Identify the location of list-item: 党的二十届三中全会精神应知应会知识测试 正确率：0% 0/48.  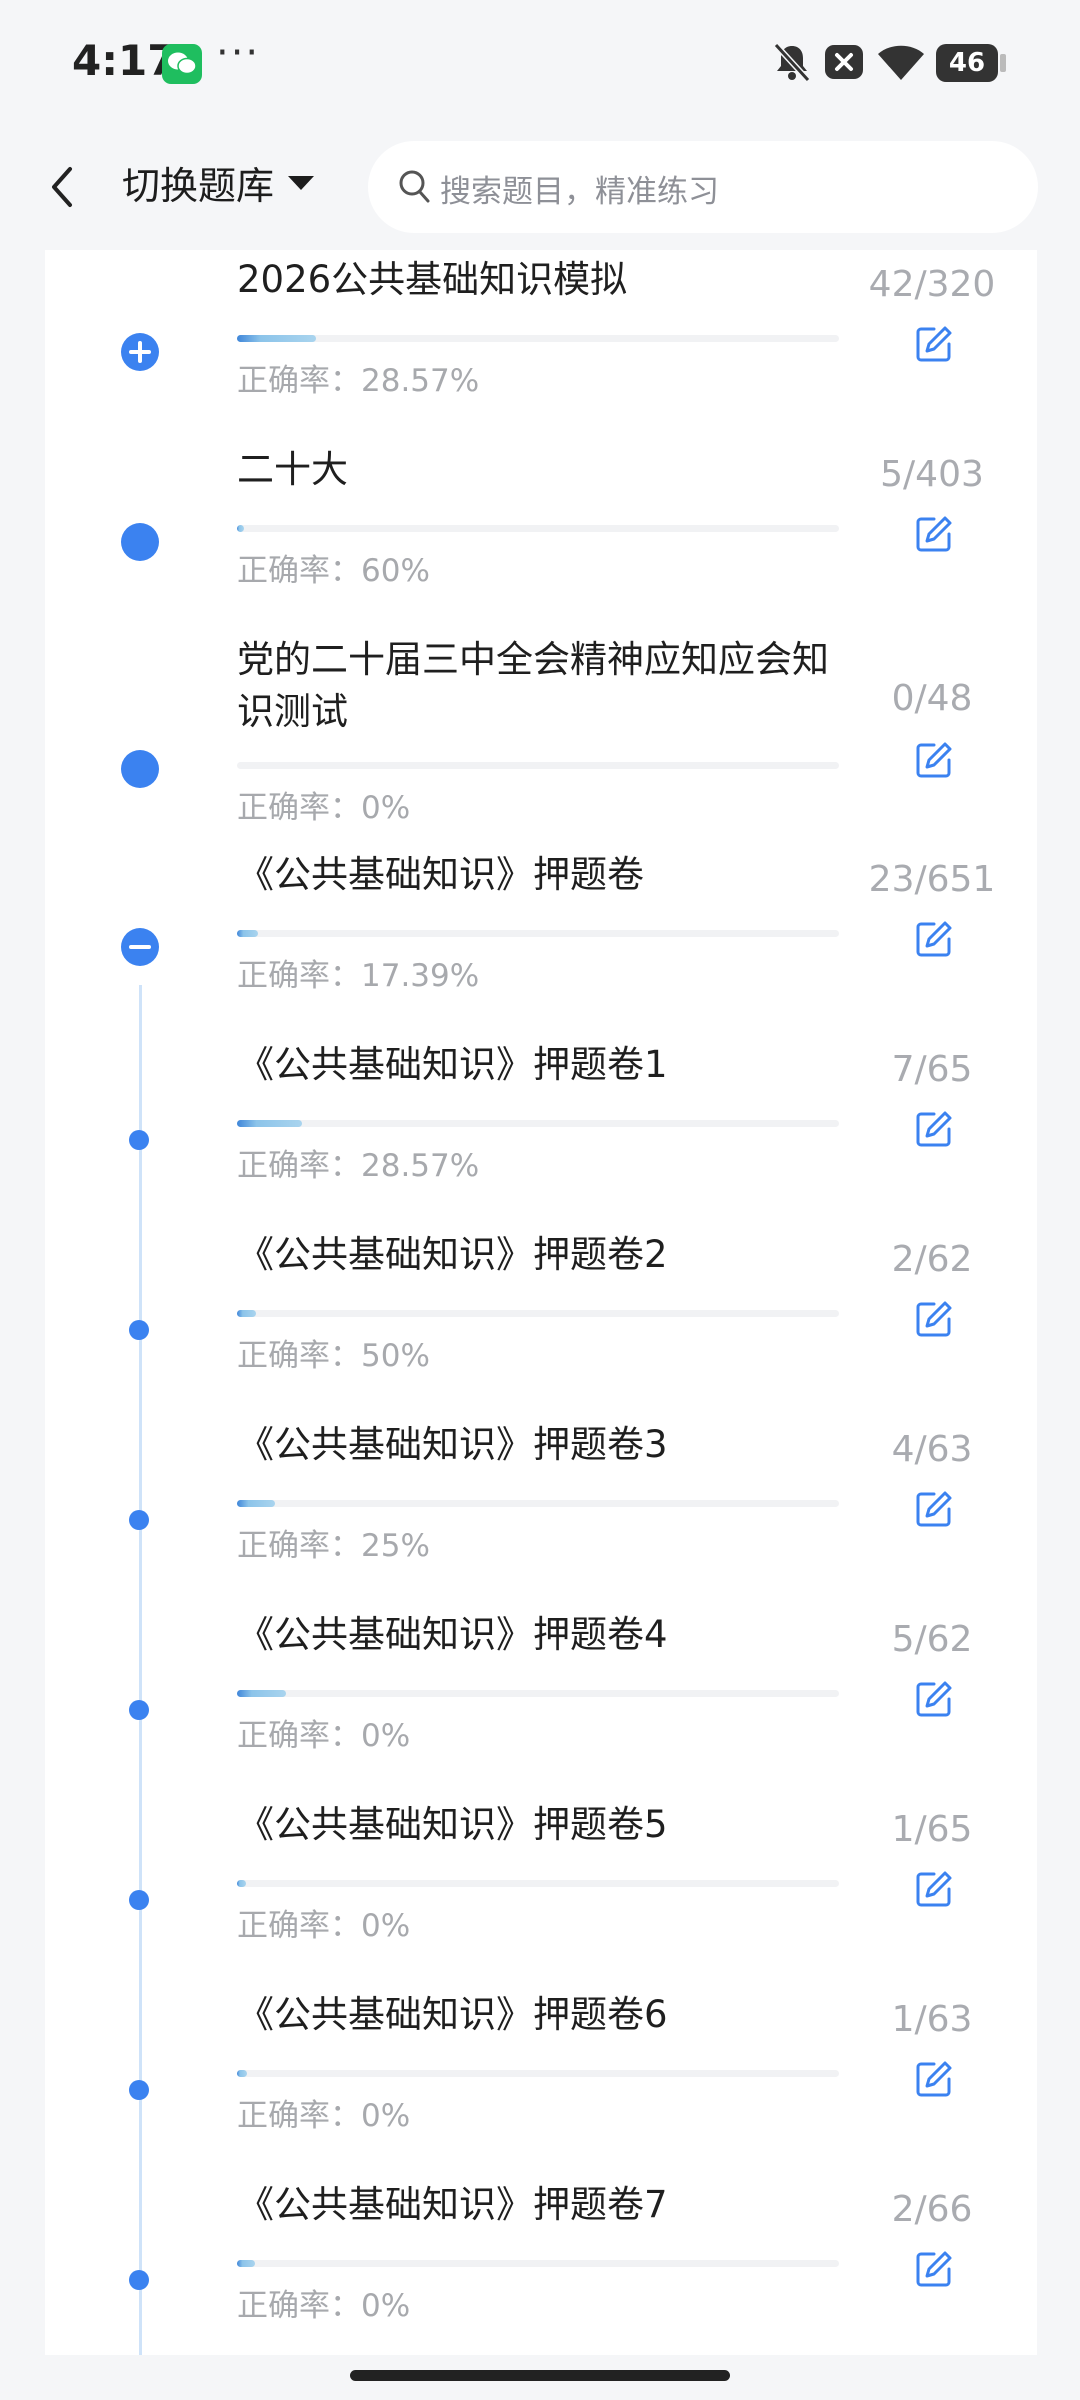
(541, 728).